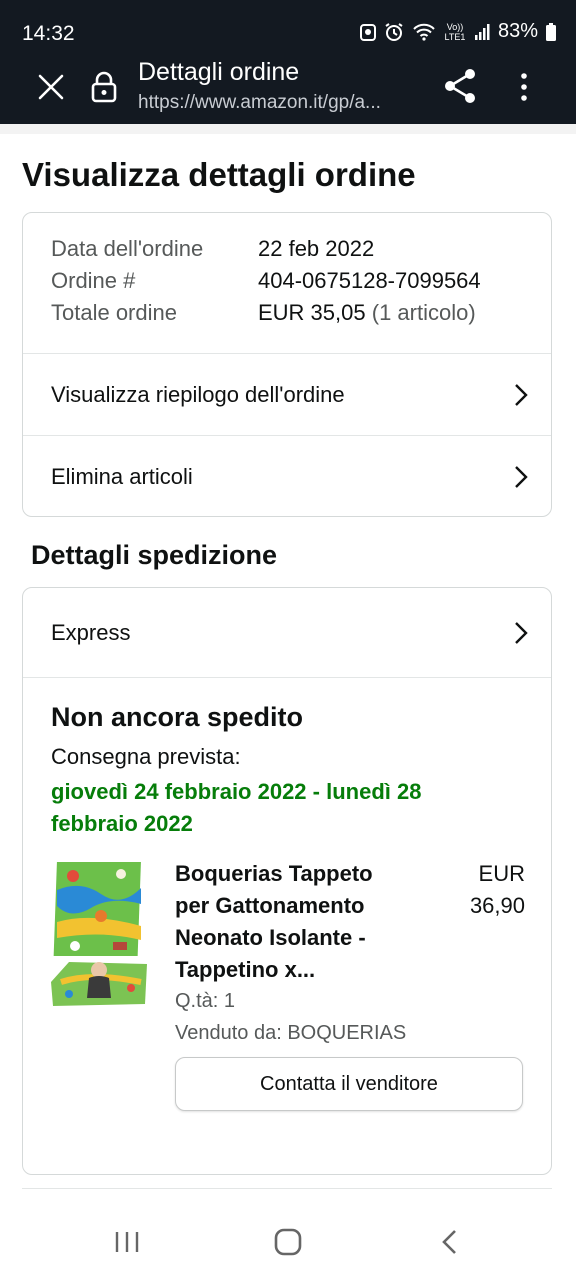 The image size is (576, 1280). What do you see at coordinates (219, 174) in the screenshot?
I see `page-title: Visualizza dettagli ordine` at bounding box center [219, 174].